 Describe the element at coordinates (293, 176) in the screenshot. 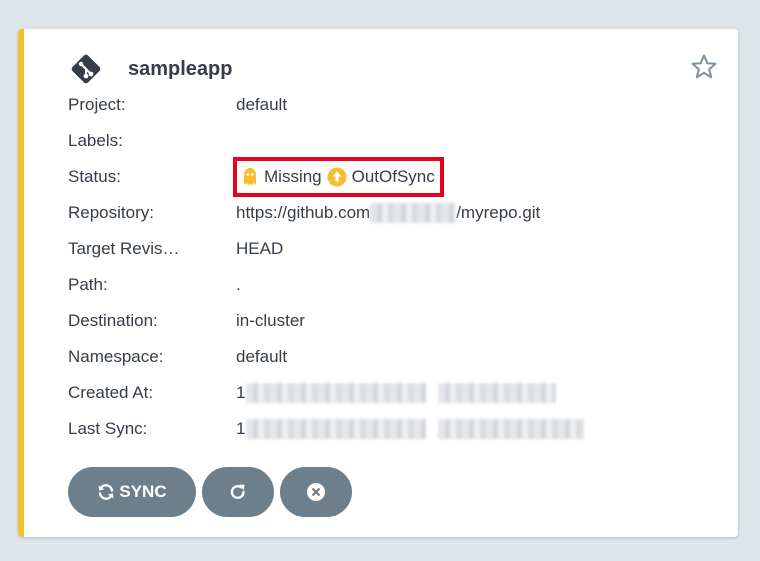

I see `health-status-text: Missing` at that location.